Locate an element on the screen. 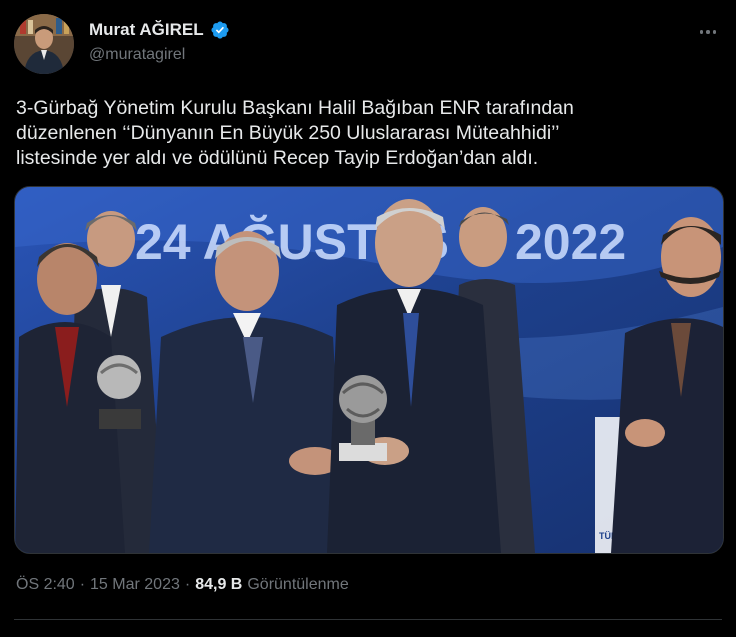  author-handle: @muratagirel is located at coordinates (137, 55).